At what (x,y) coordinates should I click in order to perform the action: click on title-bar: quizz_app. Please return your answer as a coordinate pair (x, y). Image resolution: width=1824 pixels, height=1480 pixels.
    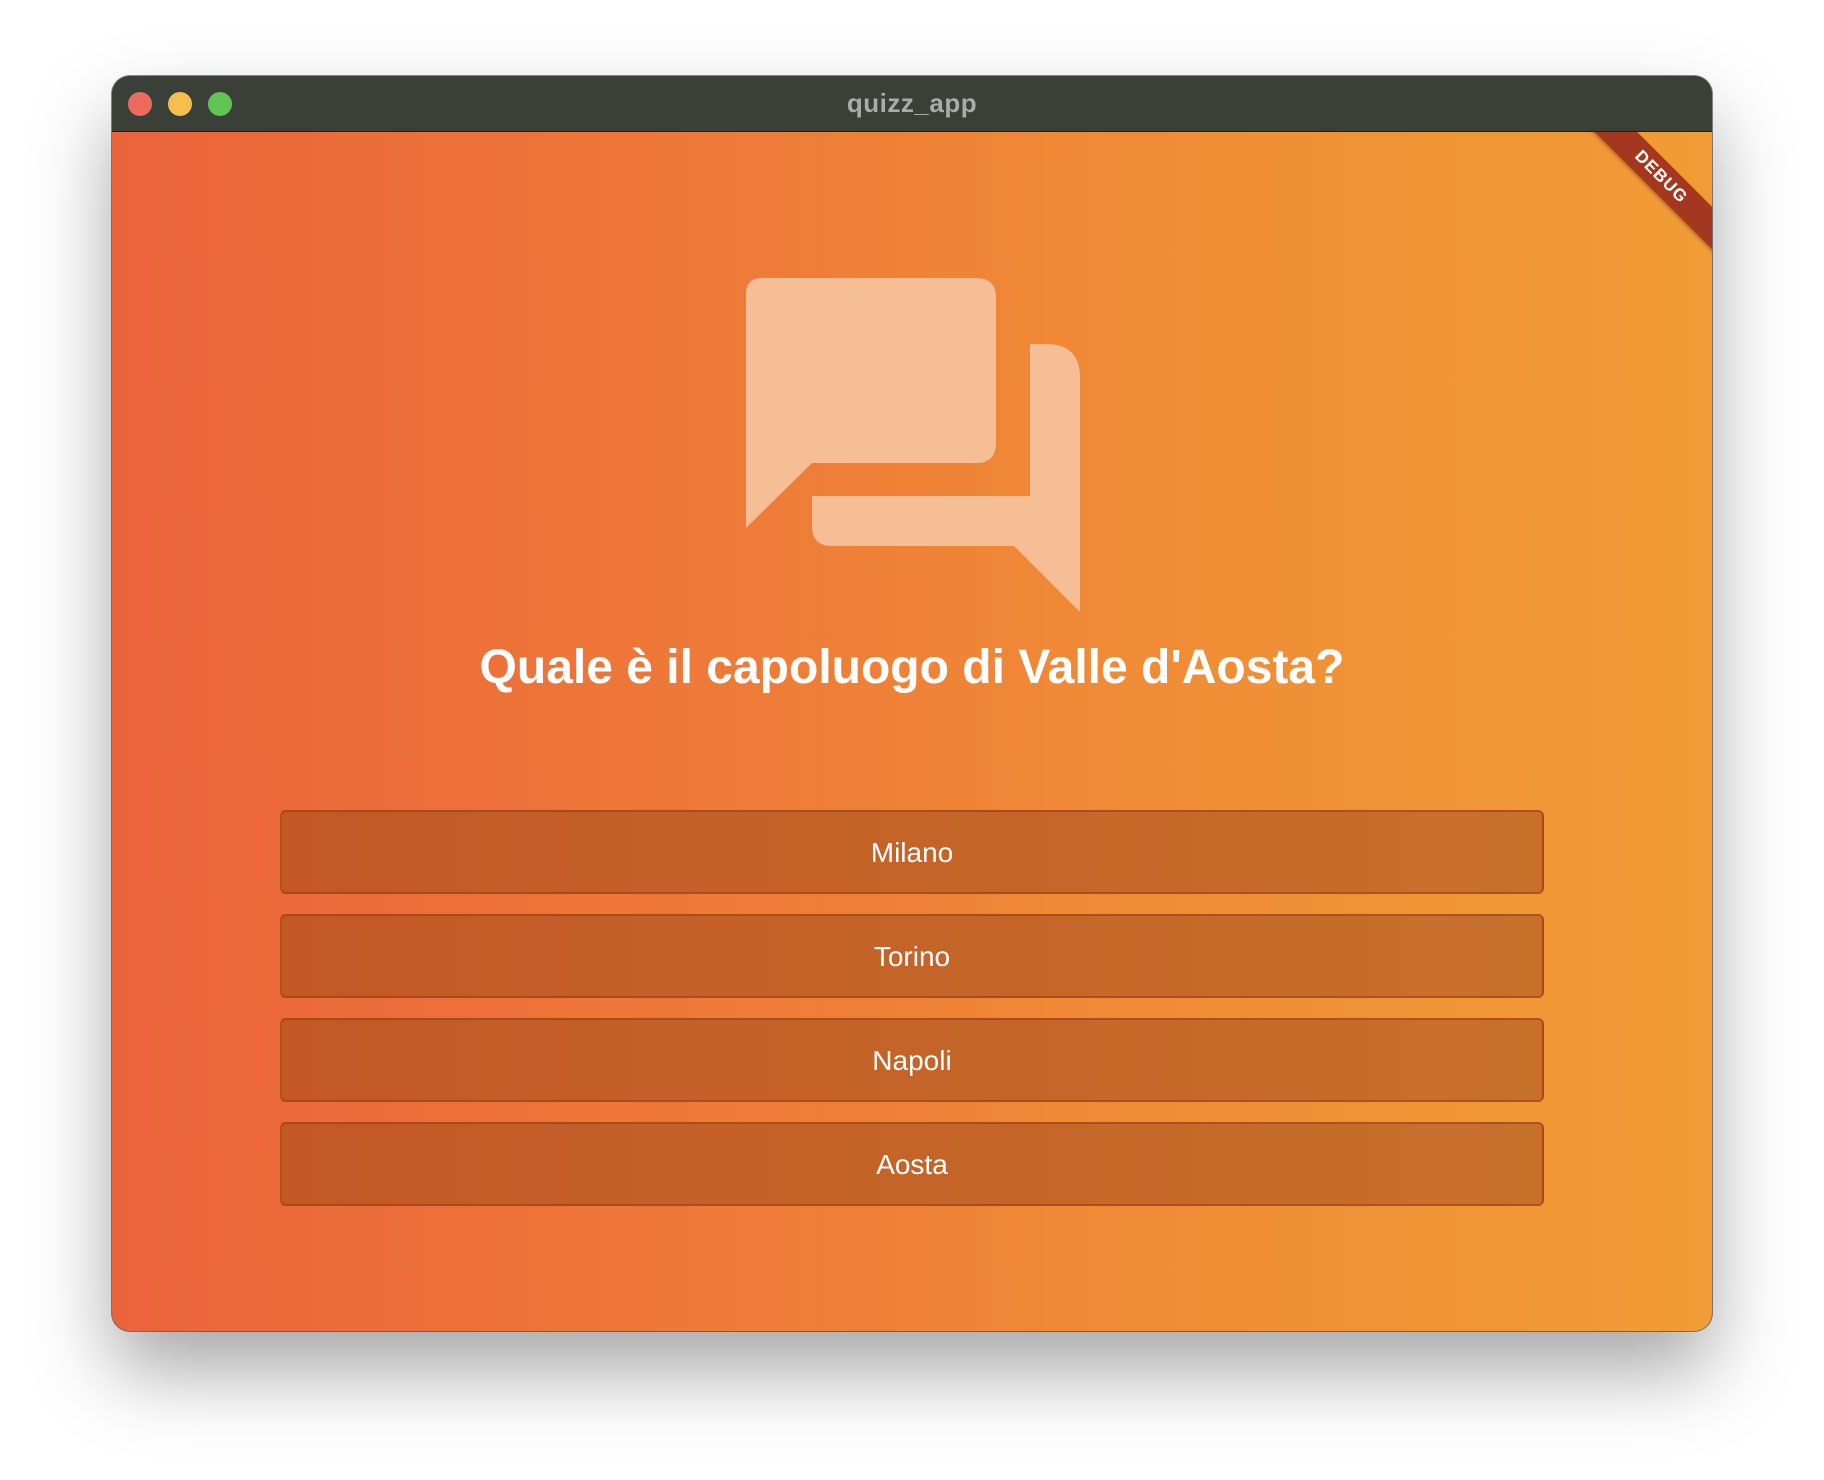
    Looking at the image, I should click on (912, 104).